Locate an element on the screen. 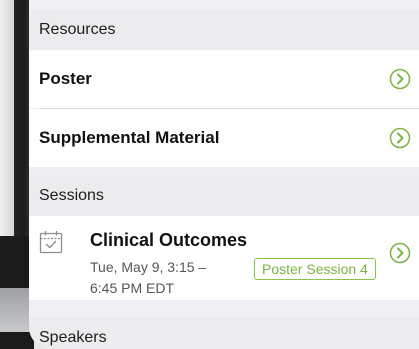  section-header-speakers: Speakers is located at coordinates (224, 333).